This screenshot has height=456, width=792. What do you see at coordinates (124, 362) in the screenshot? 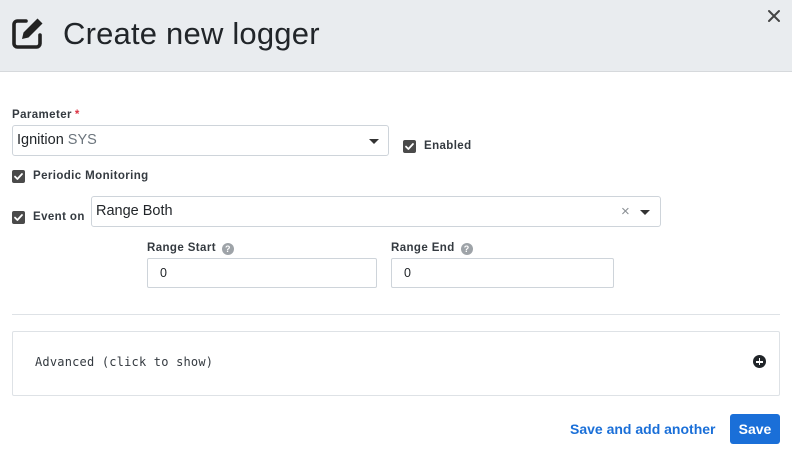
I see `advanced-section-label: Advanced (click to show)` at bounding box center [124, 362].